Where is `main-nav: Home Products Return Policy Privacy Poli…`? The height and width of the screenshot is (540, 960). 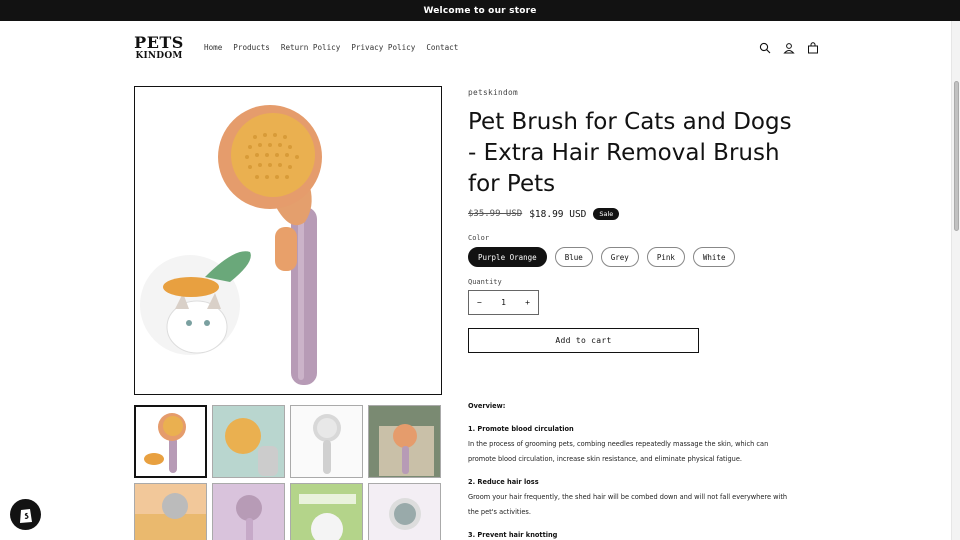
main-nav: Home Products Return Policy Privacy Poli… is located at coordinates (331, 47).